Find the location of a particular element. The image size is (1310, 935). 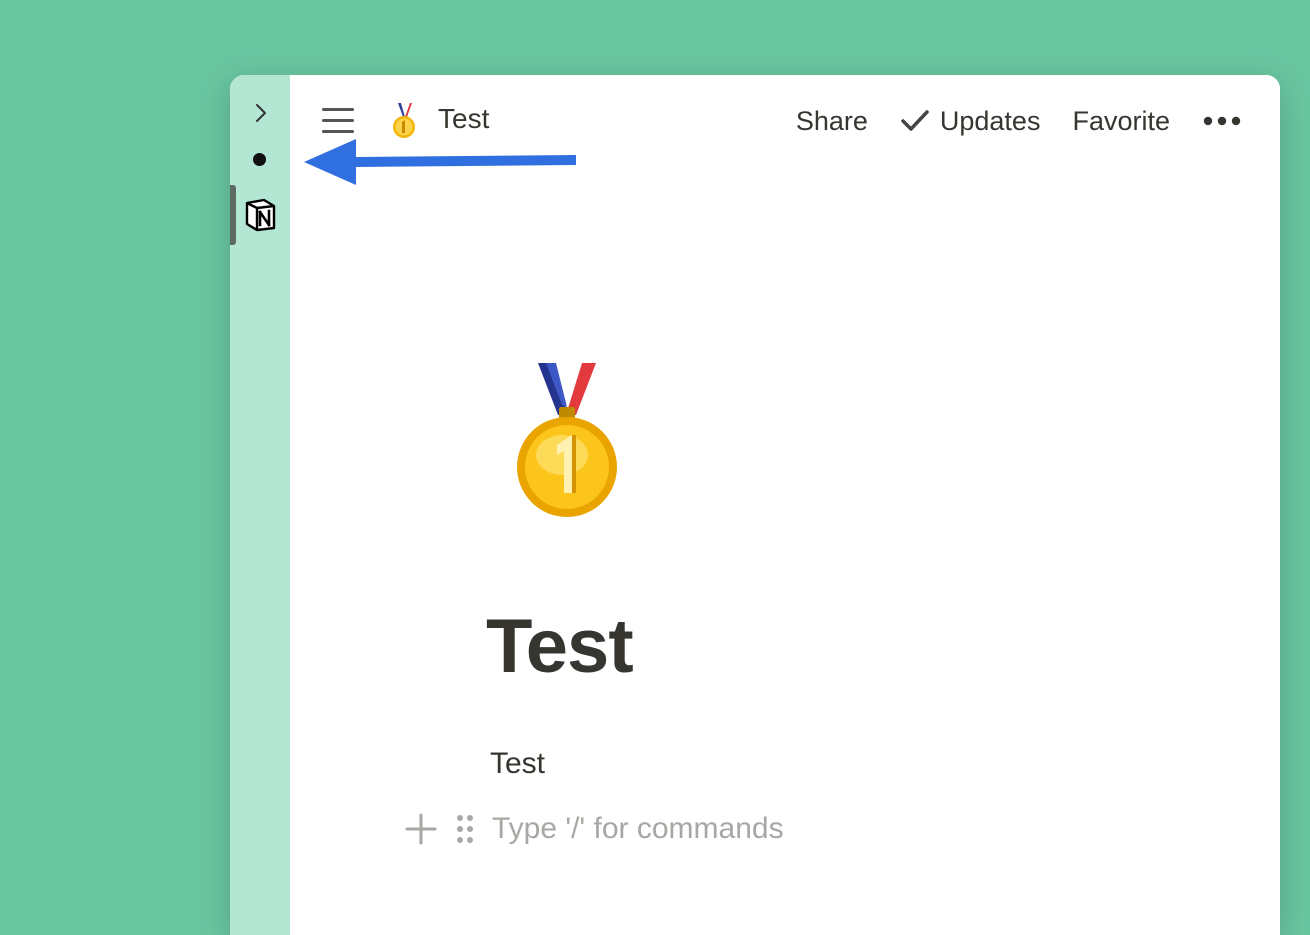

drag-handle-icon is located at coordinates (465, 829).